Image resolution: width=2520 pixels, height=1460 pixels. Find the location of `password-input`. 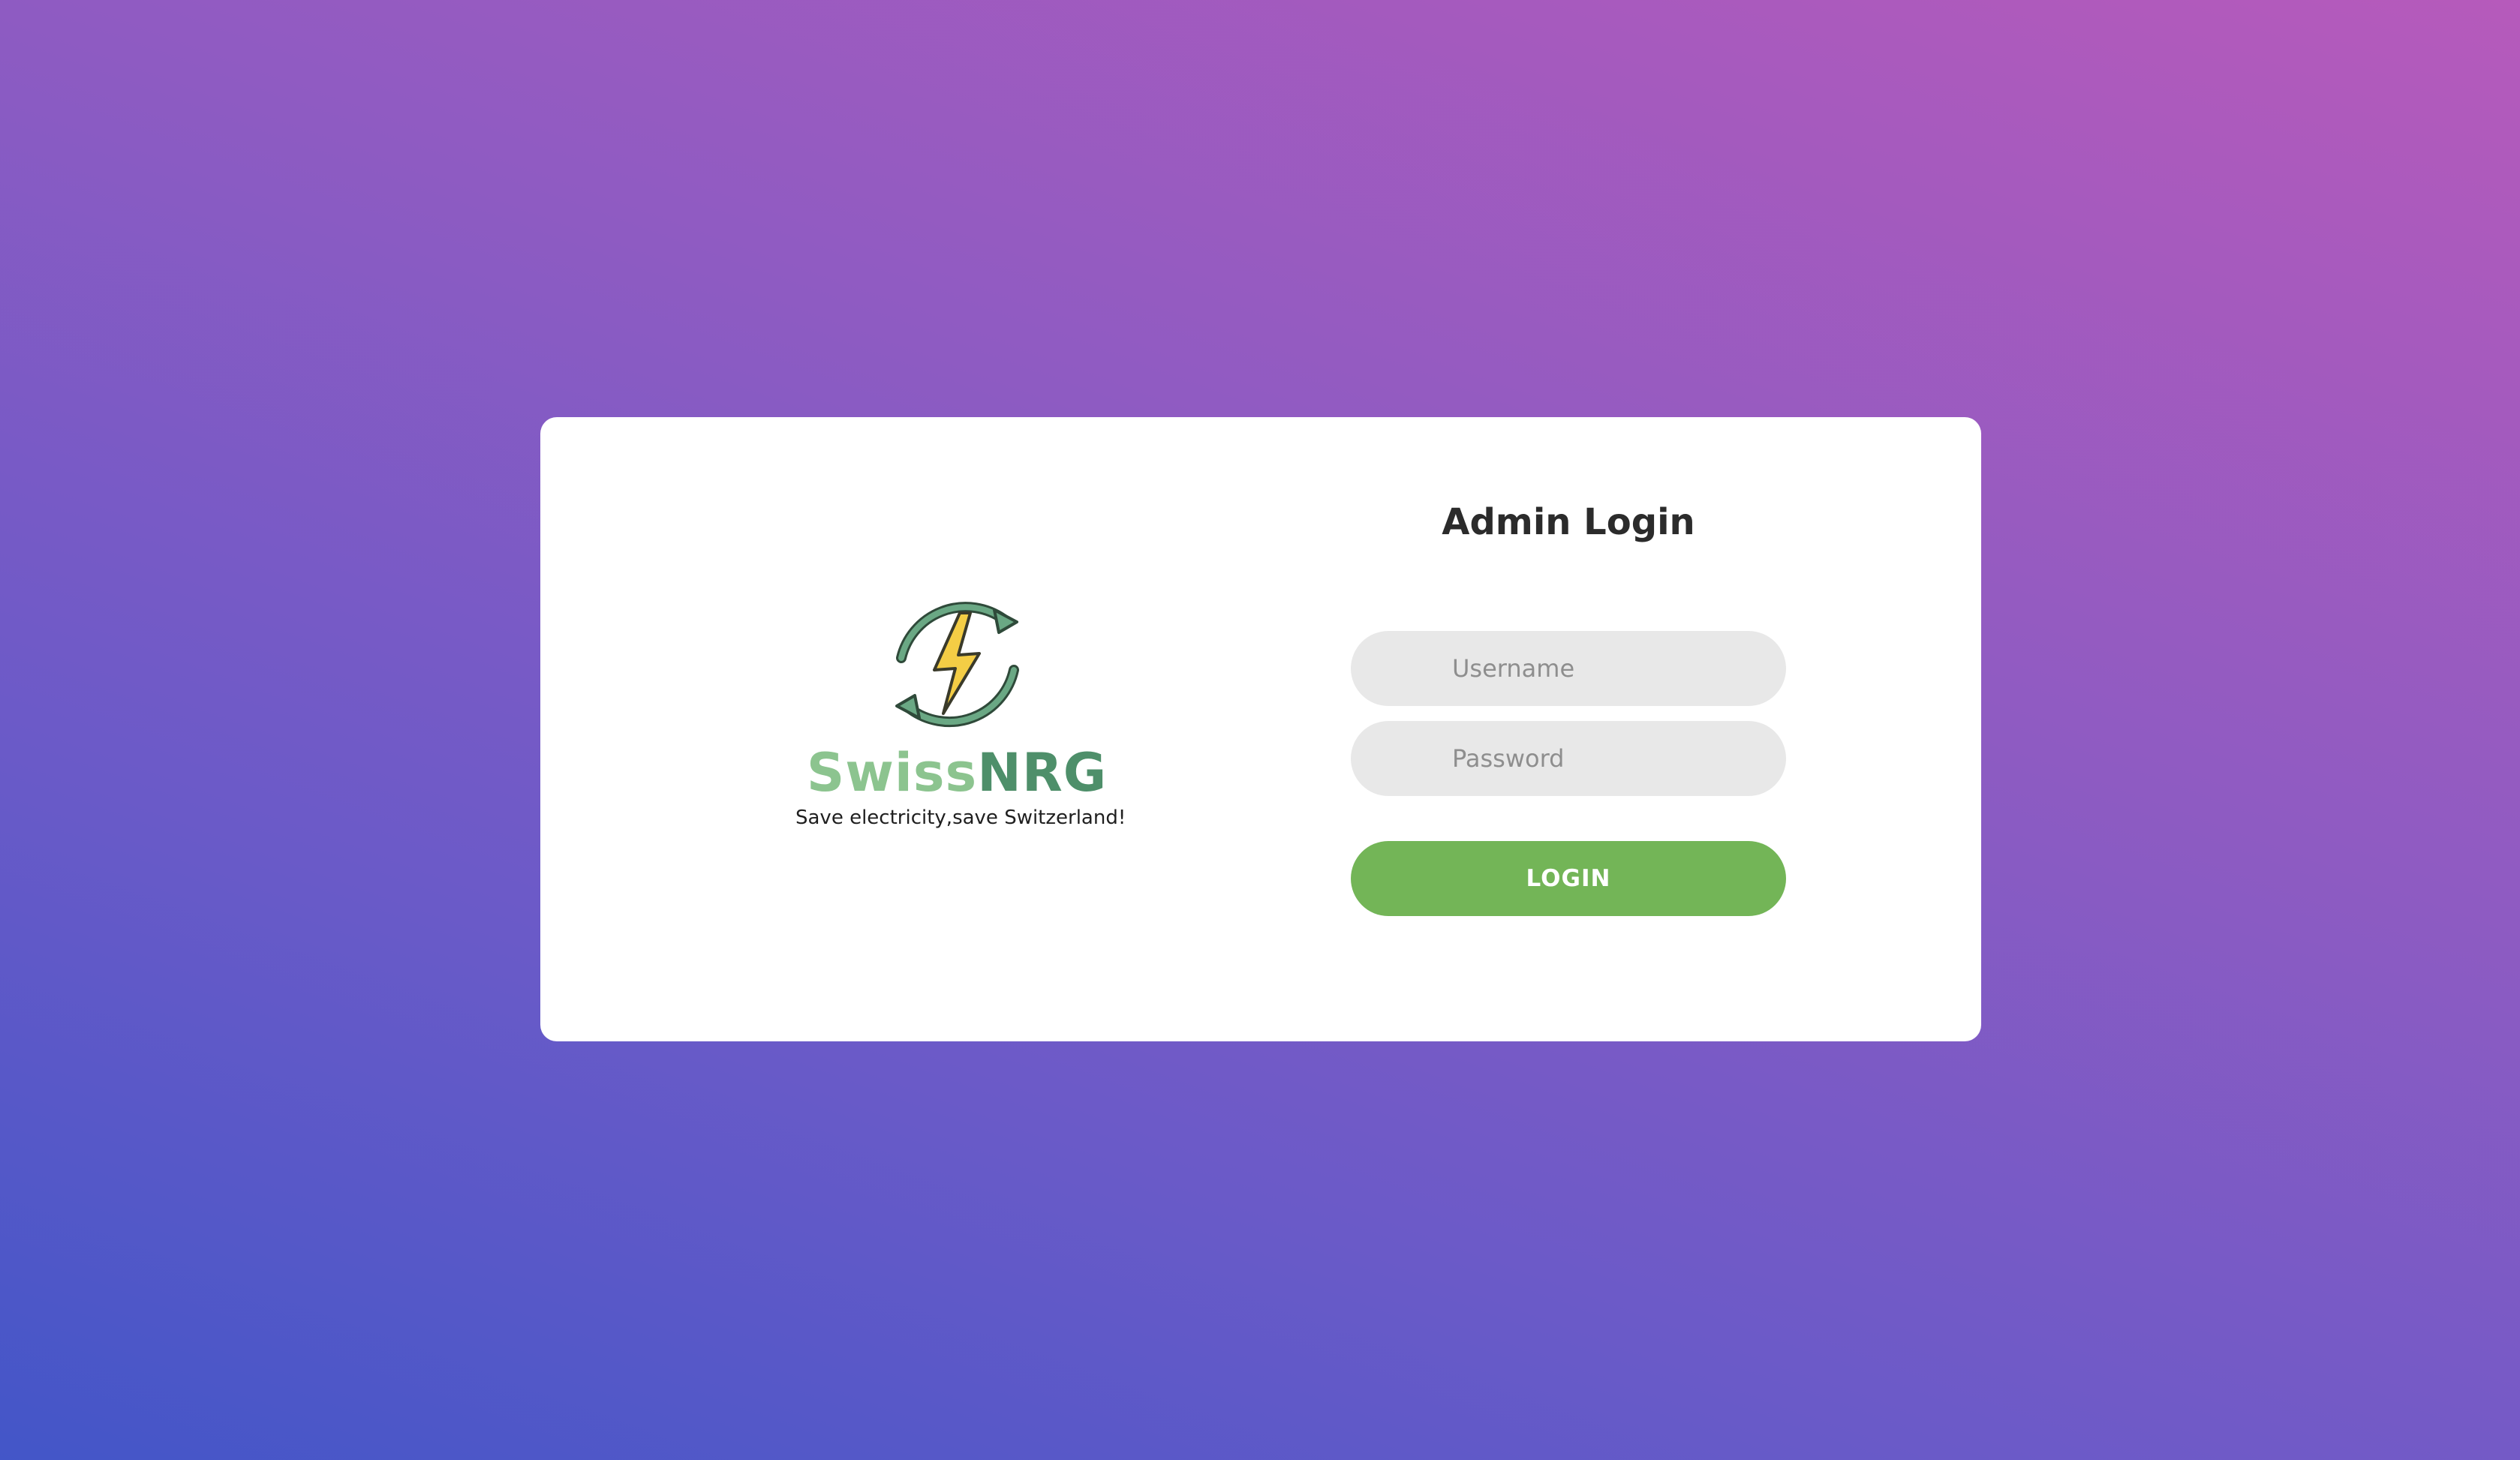

password-input is located at coordinates (1568, 758).